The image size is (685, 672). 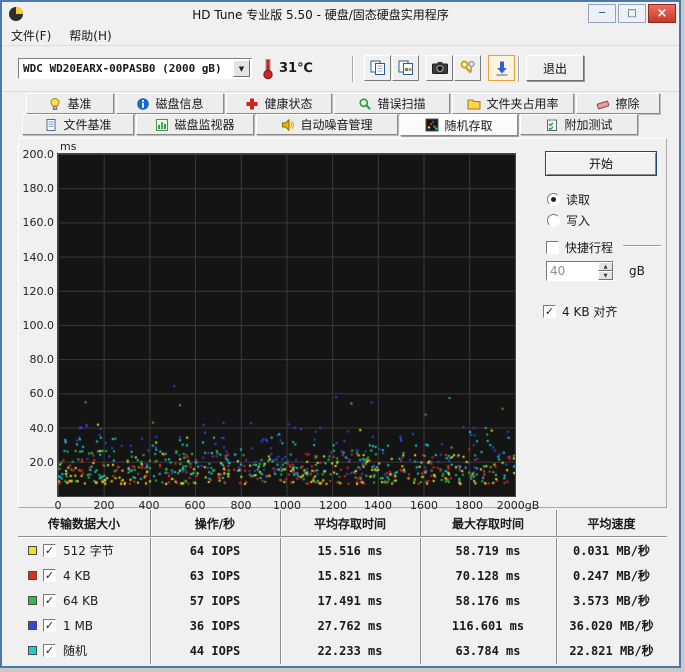 I want to click on align-option: ✓ 4 KB 对齐, so click(x=580, y=311).